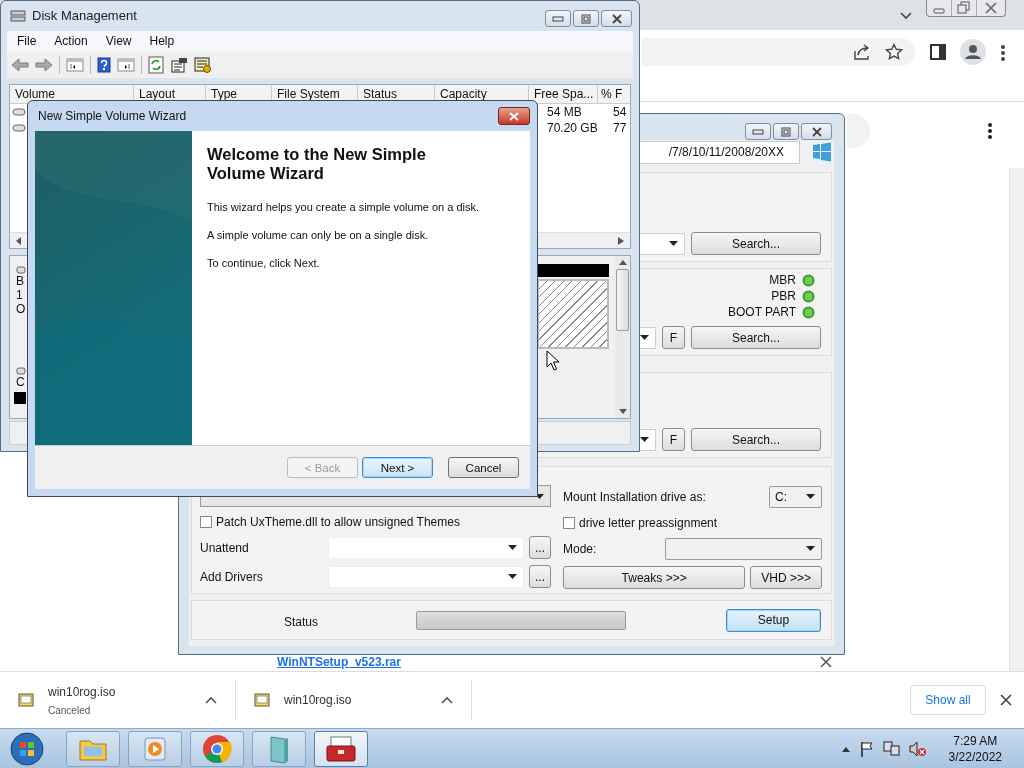 This screenshot has width=1024, height=768. Describe the element at coordinates (891, 748) in the screenshot. I see `network-icon` at that location.